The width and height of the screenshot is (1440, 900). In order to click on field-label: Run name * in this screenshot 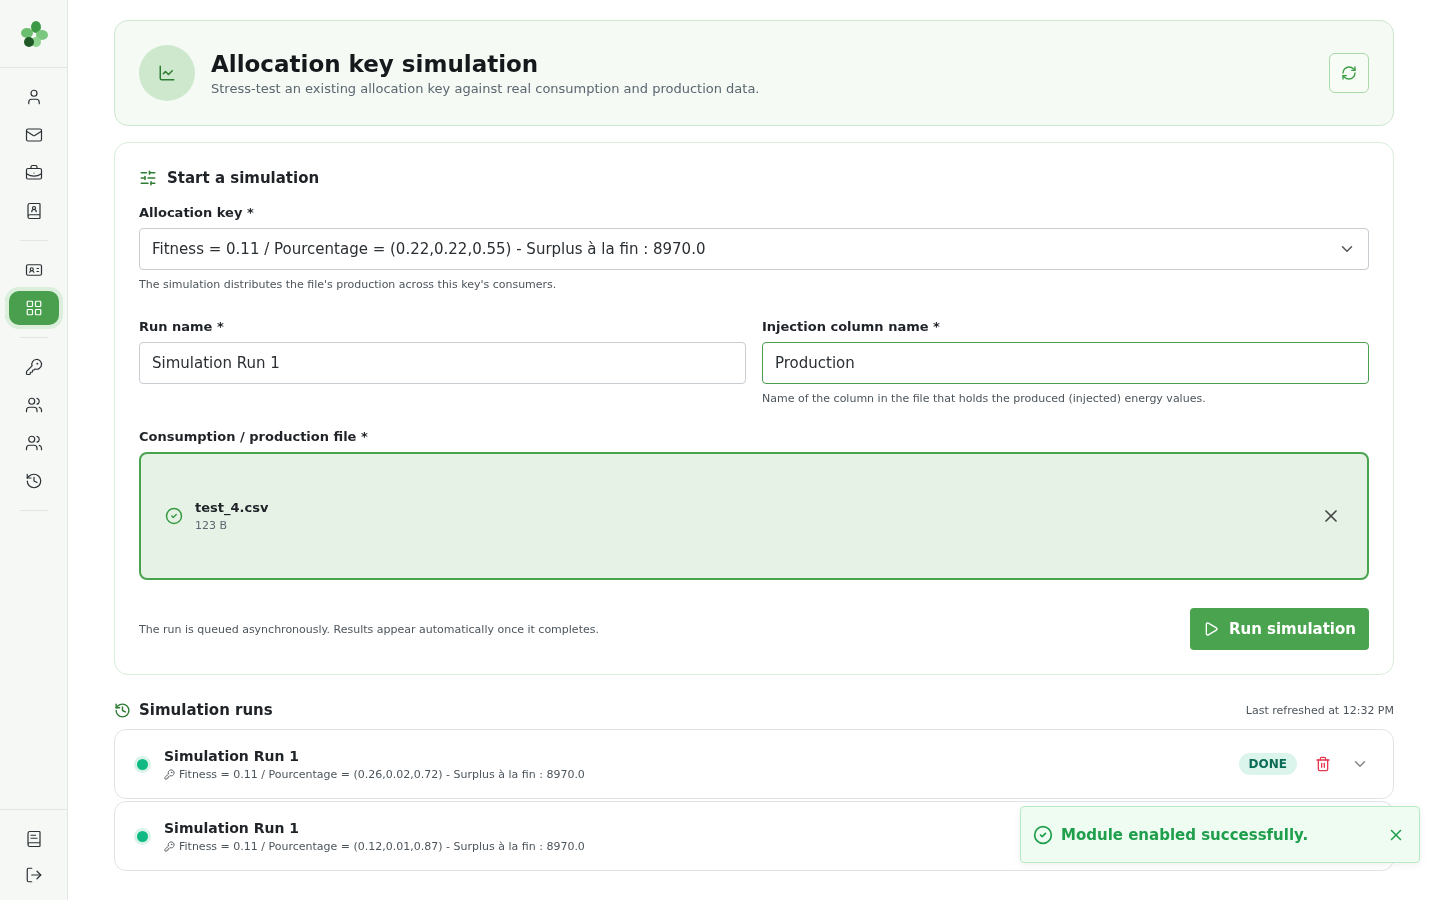, I will do `click(182, 326)`.